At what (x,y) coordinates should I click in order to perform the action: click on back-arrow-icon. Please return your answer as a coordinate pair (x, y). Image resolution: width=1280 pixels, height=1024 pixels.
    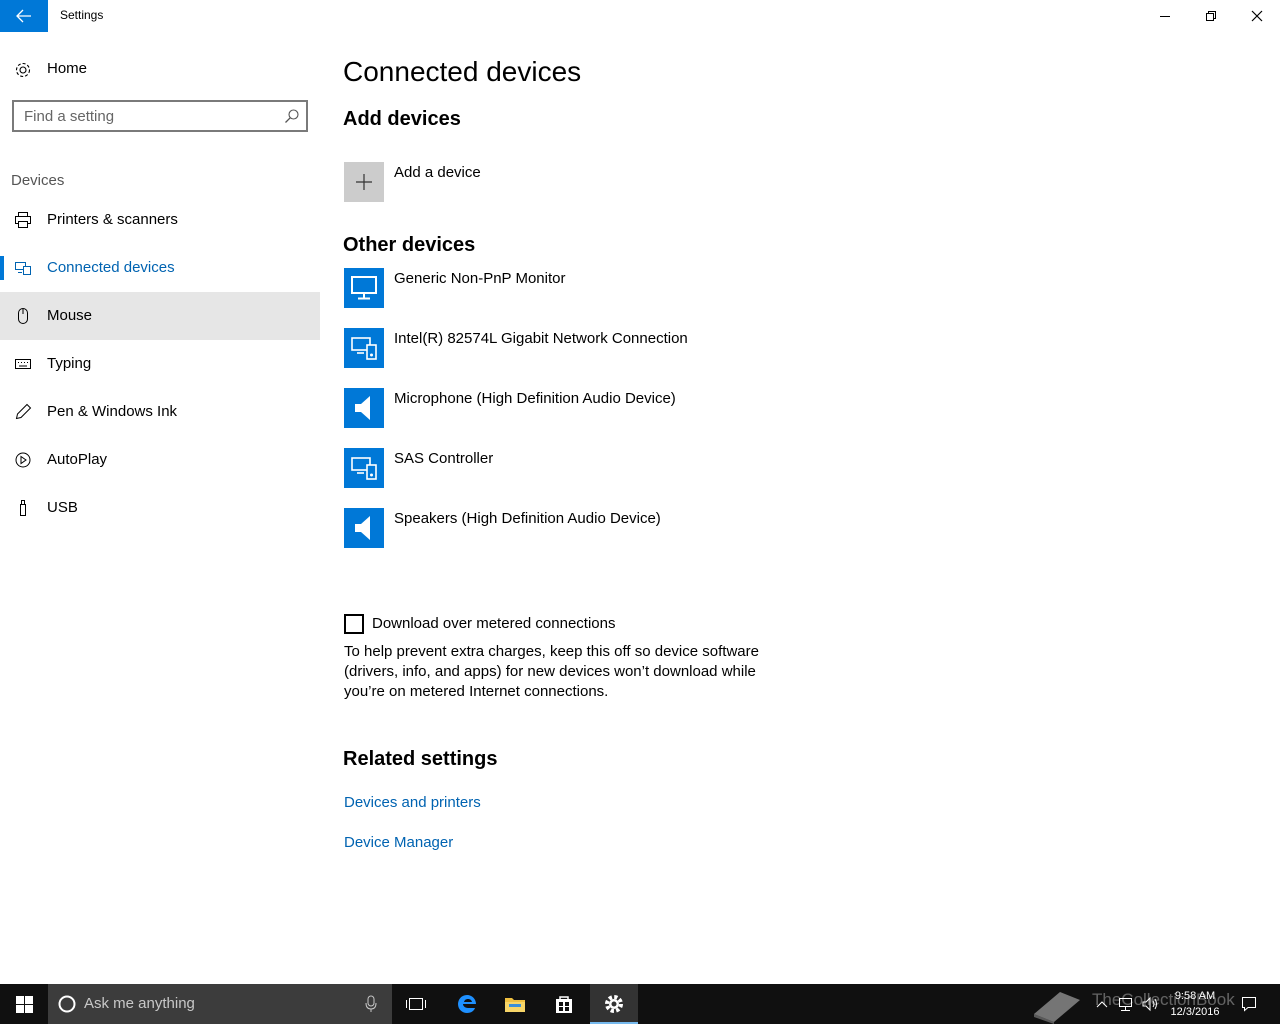
    Looking at the image, I should click on (23, 16).